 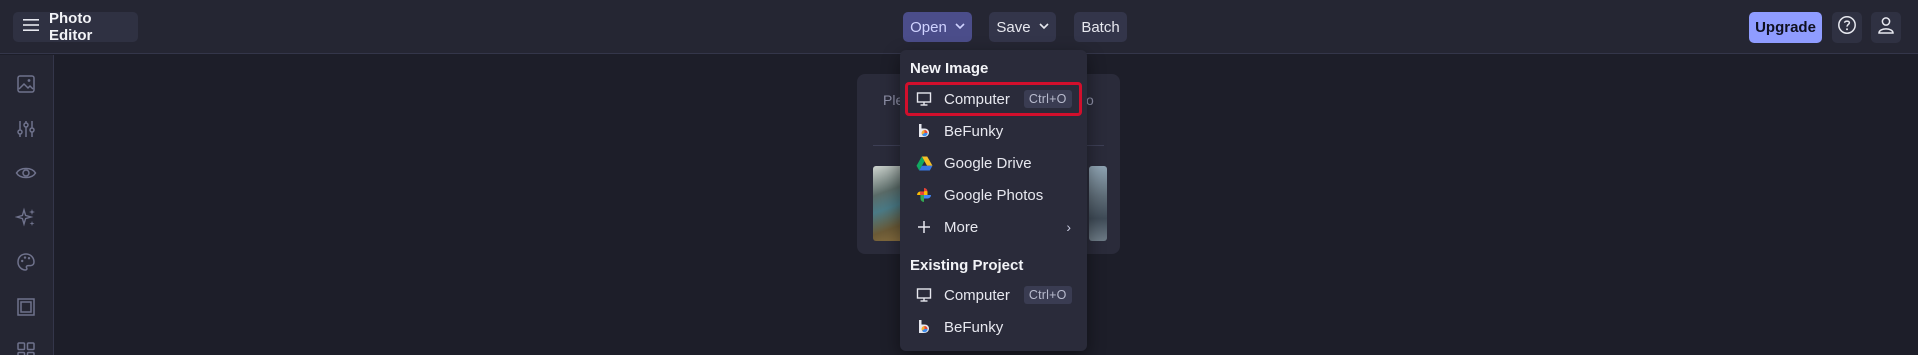 I want to click on item-label: Google Photos, so click(x=994, y=195).